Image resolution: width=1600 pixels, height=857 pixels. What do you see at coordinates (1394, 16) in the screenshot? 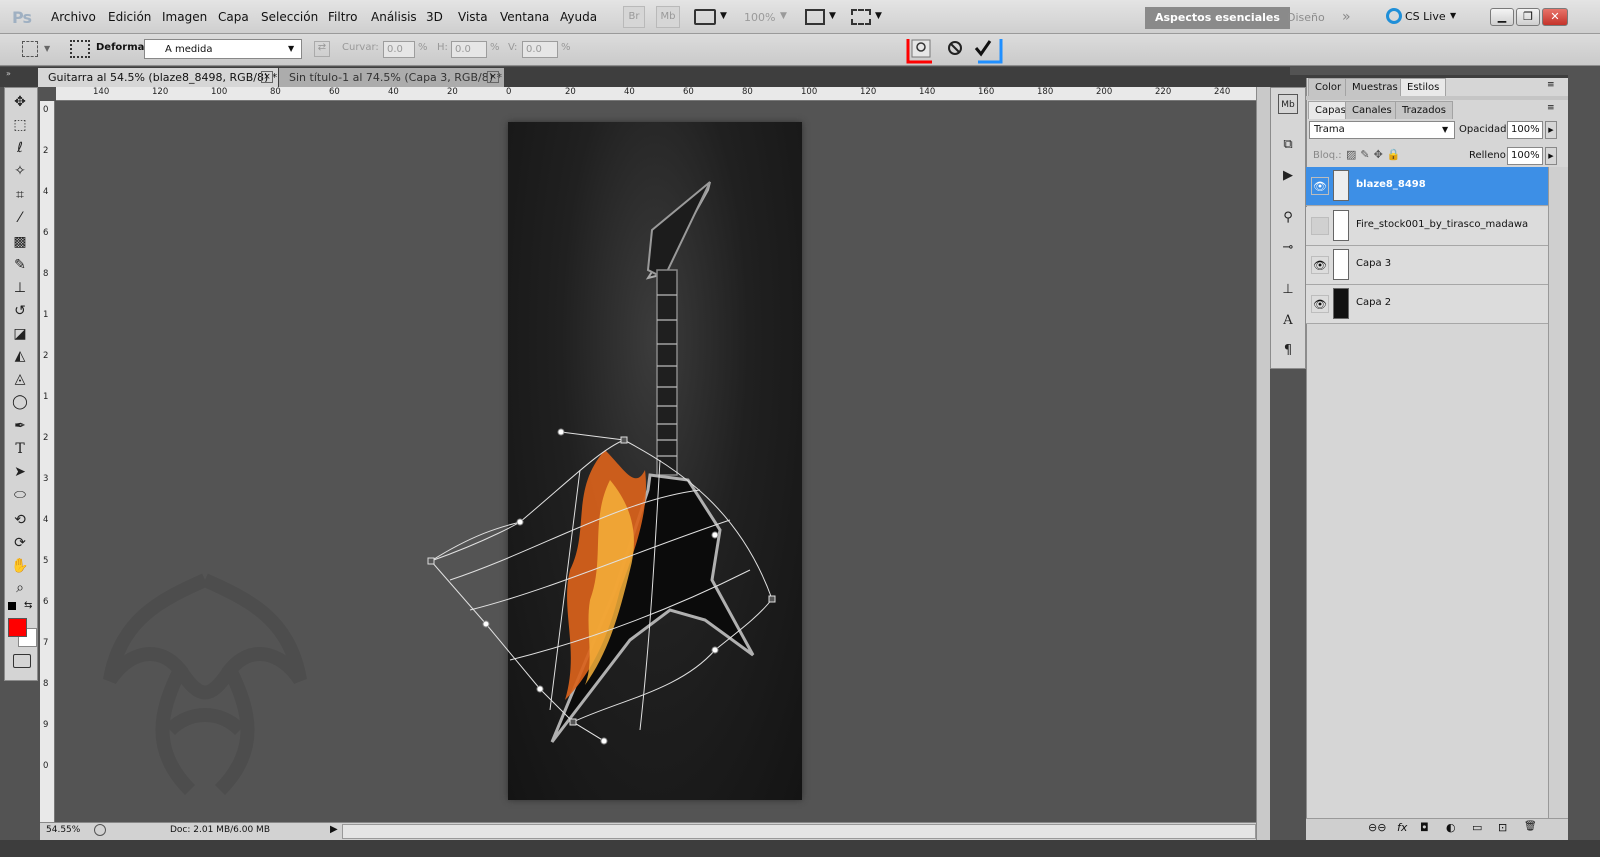
I see `cs-live-icon` at bounding box center [1394, 16].